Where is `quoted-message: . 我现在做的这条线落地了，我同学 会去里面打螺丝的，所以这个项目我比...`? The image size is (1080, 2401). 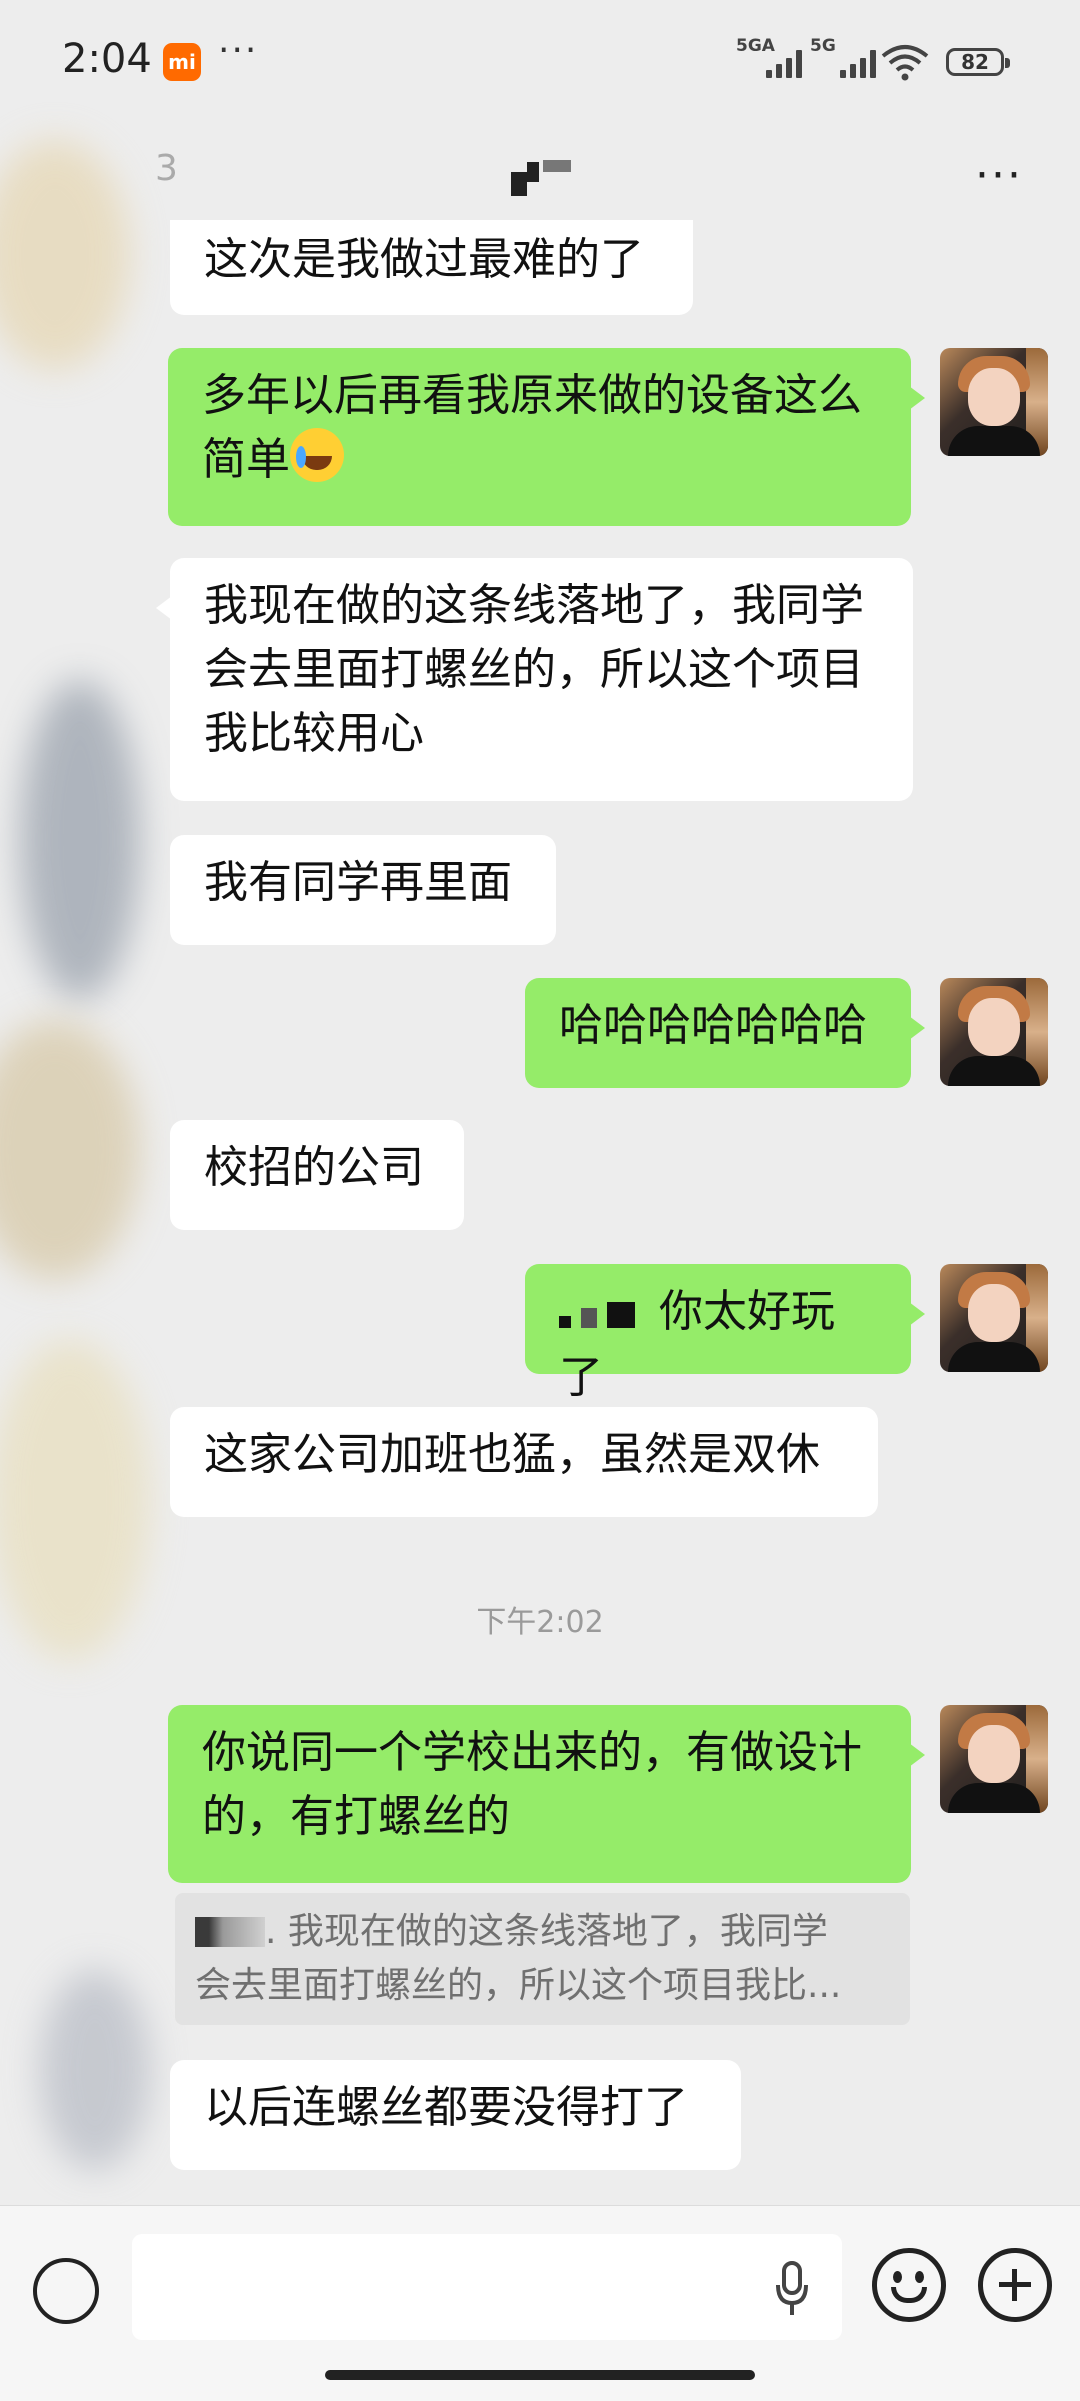 quoted-message: . 我现在做的这条线落地了，我同学 会去里面打螺丝的，所以这个项目我比... is located at coordinates (542, 1959).